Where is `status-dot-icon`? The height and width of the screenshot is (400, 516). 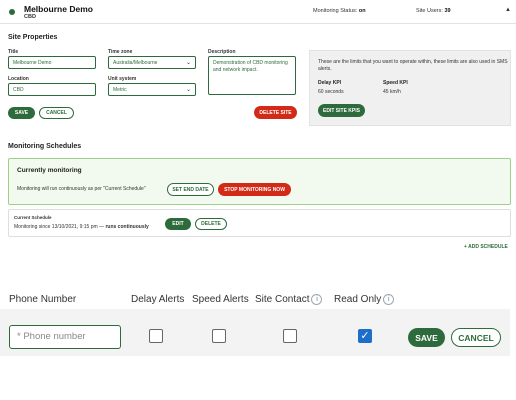 status-dot-icon is located at coordinates (12, 12).